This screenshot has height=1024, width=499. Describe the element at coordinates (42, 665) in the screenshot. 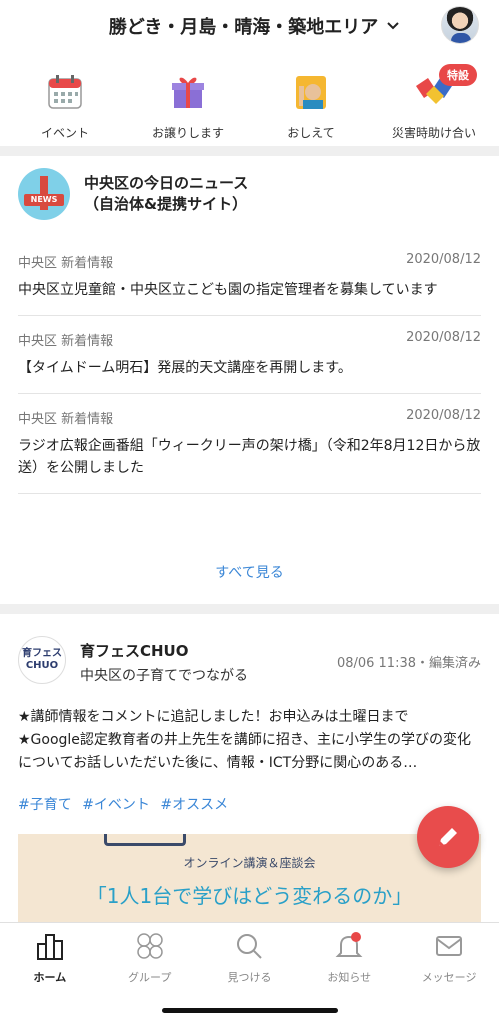

I see `post-logo-line2: CHUO` at that location.